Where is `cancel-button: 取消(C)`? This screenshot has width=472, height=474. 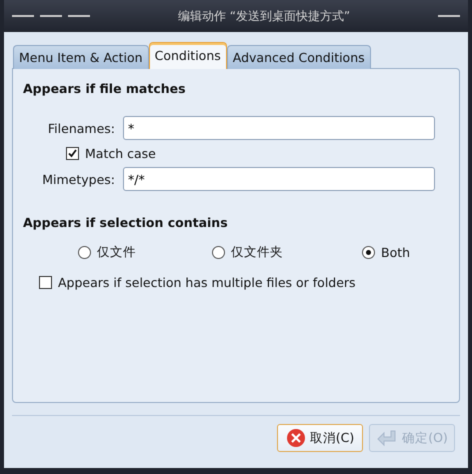
cancel-button: 取消(C) is located at coordinates (320, 438).